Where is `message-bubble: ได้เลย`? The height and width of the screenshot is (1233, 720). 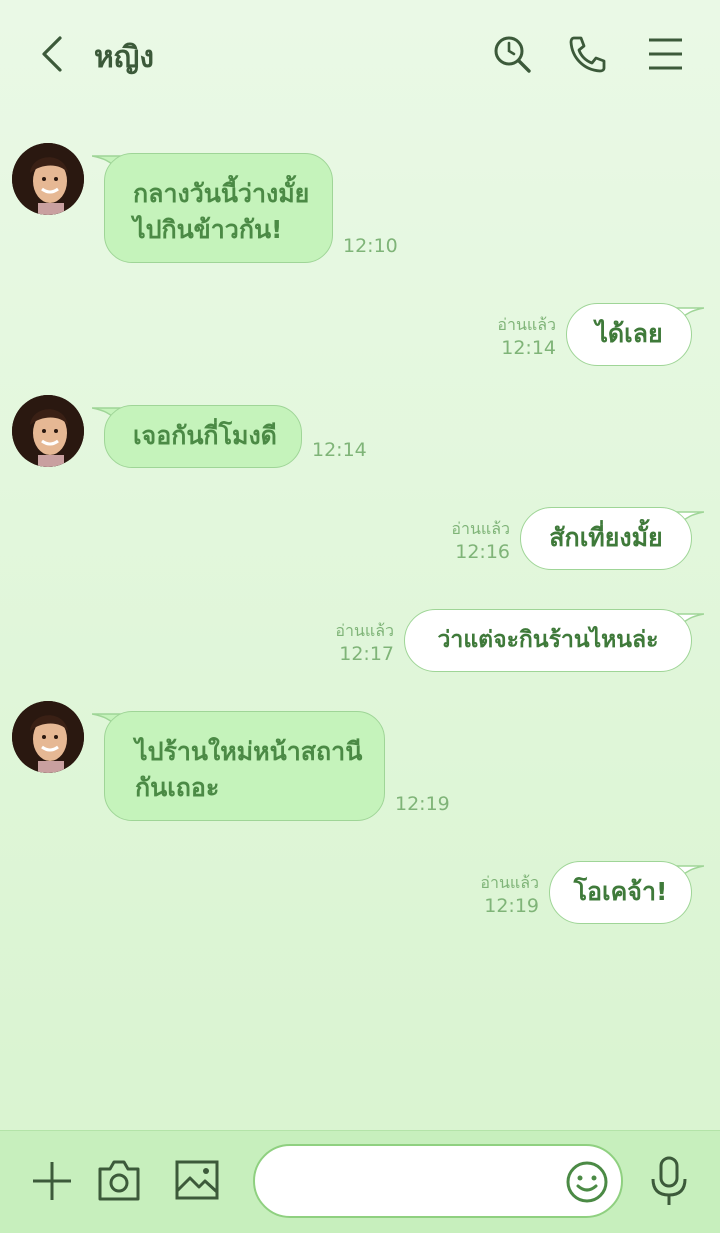
message-bubble: ได้เลย is located at coordinates (629, 334).